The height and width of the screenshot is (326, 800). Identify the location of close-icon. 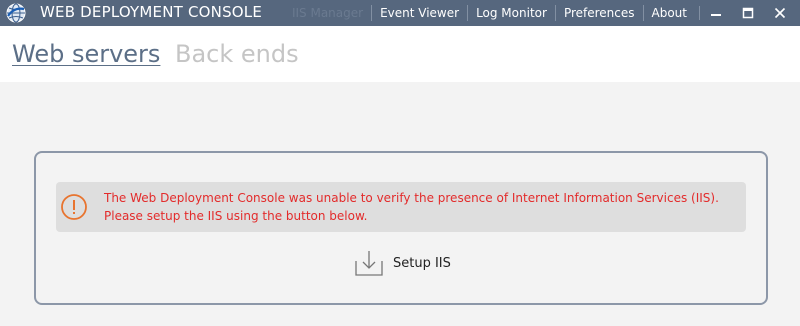
(780, 13).